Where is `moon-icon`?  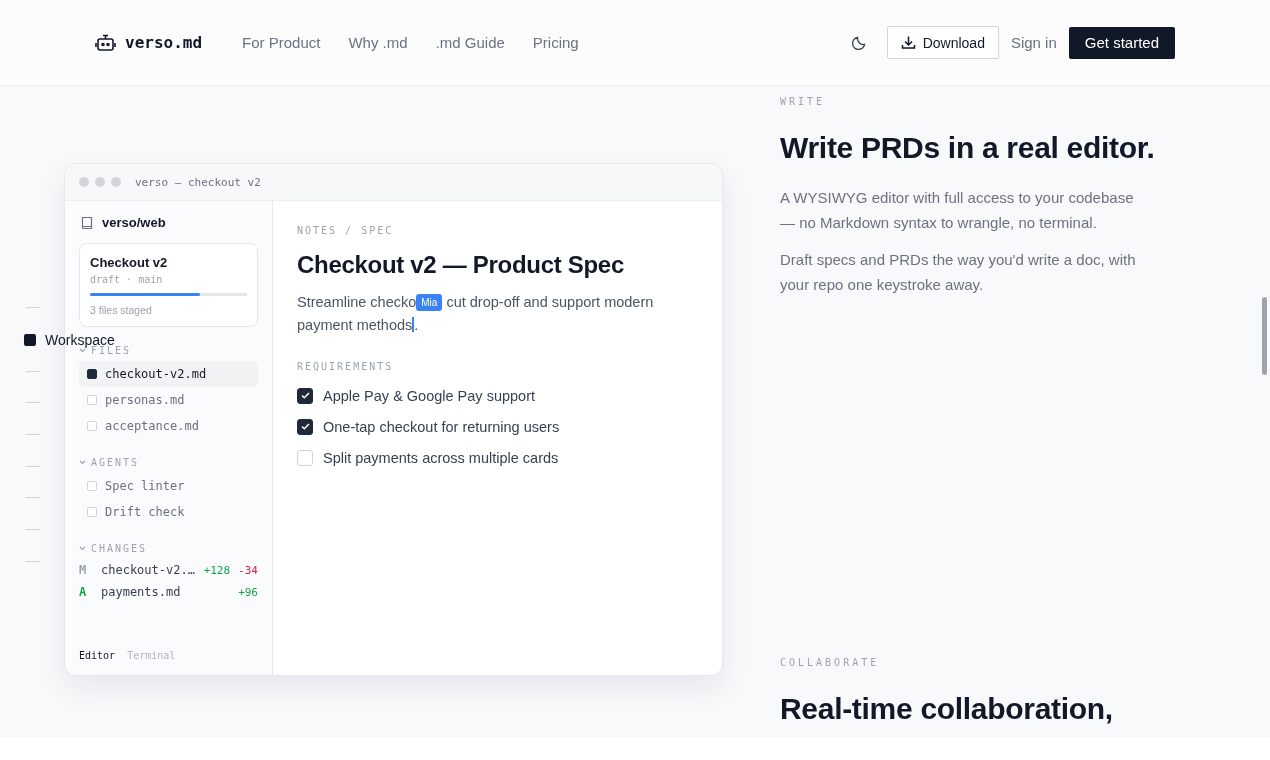
moon-icon is located at coordinates (858, 42).